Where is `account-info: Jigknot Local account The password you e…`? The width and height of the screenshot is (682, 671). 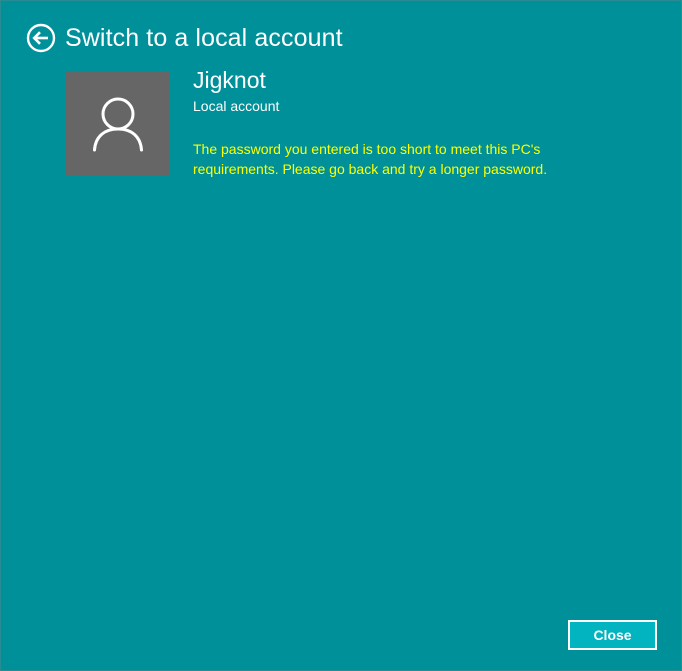
account-info: Jigknot Local account The password you e… is located at coordinates (428, 122).